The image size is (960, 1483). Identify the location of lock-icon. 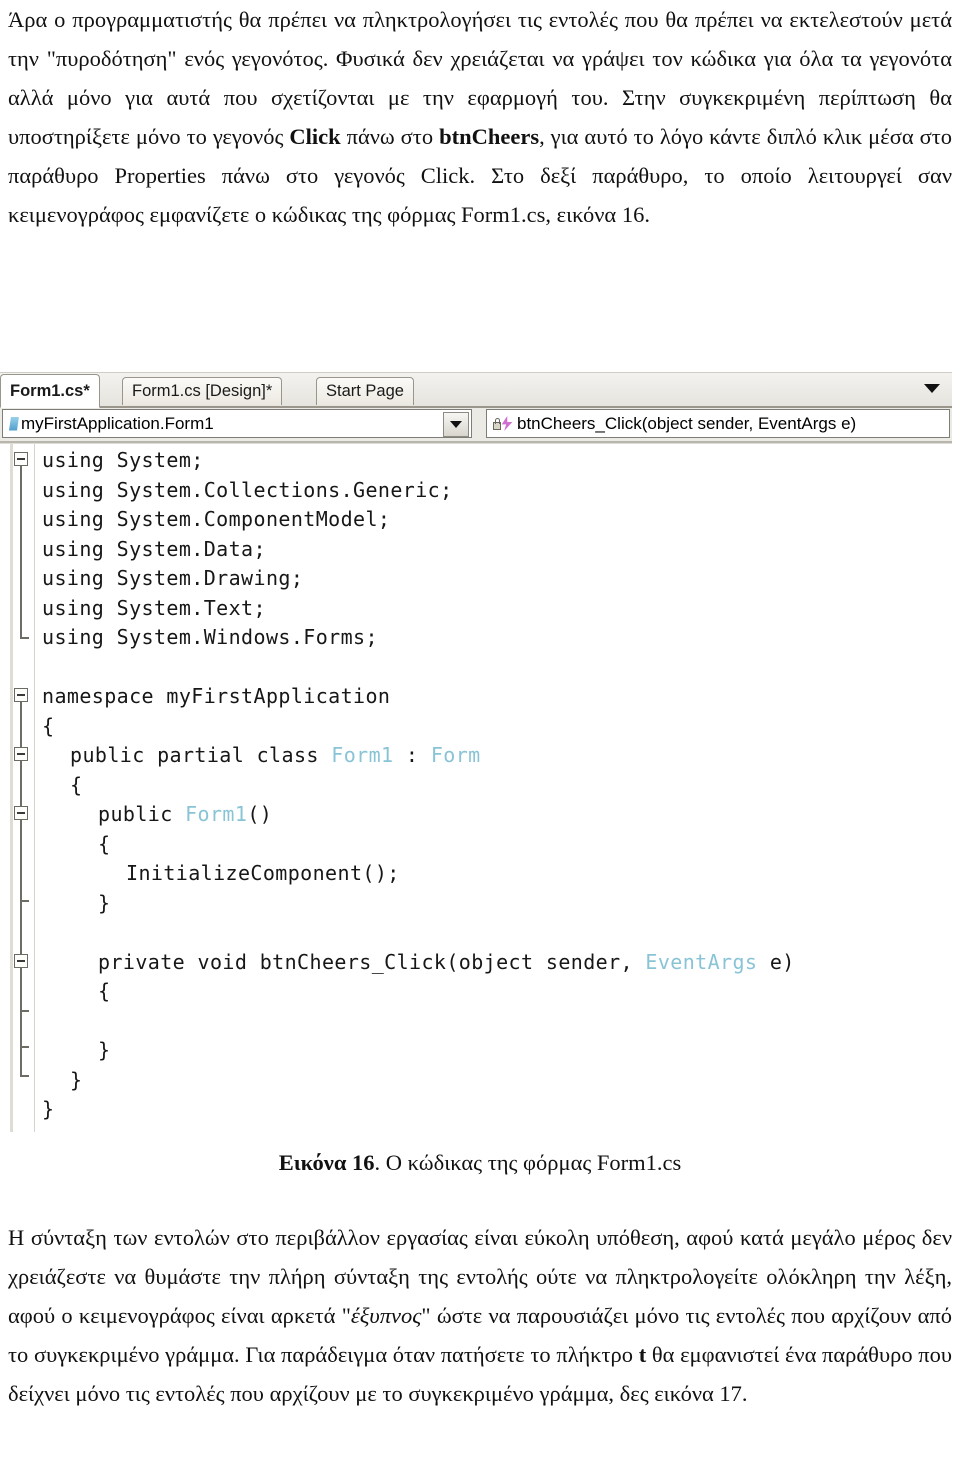
(496, 424).